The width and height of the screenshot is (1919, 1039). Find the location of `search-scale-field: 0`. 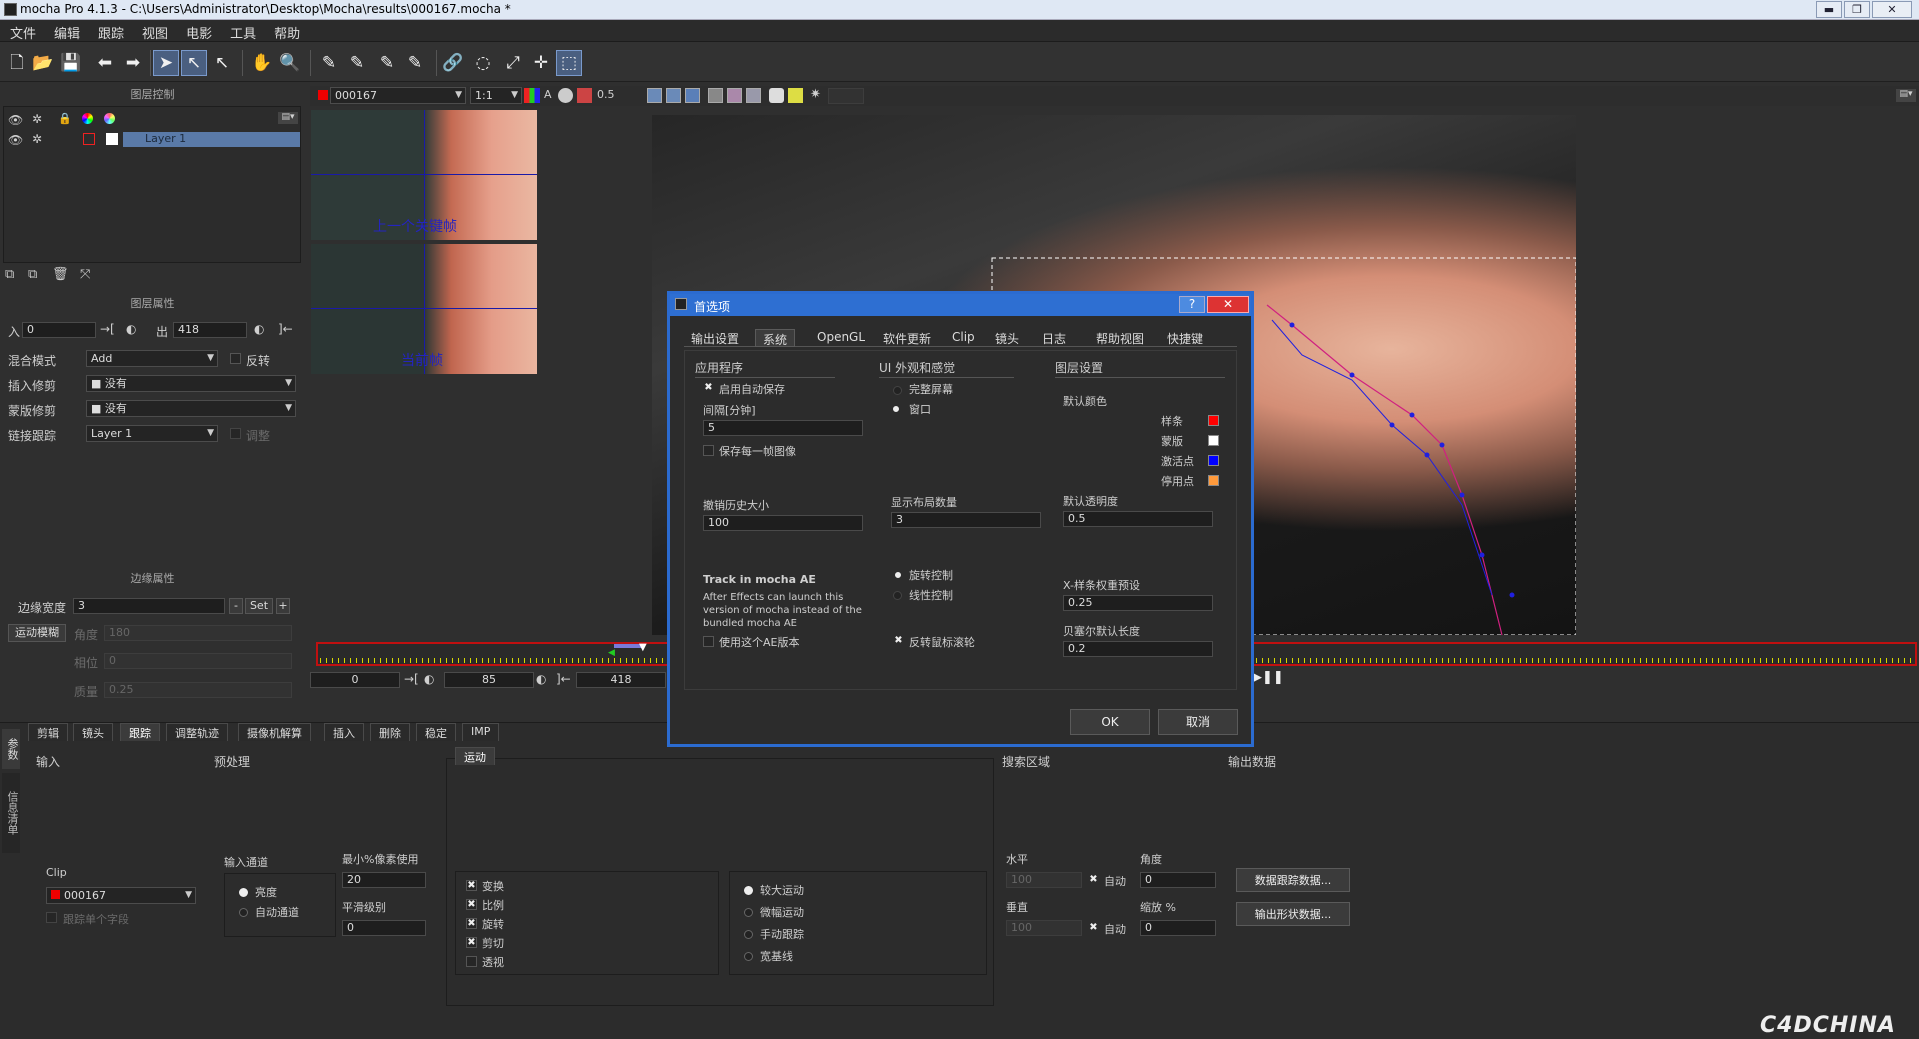

search-scale-field: 0 is located at coordinates (1178, 928).